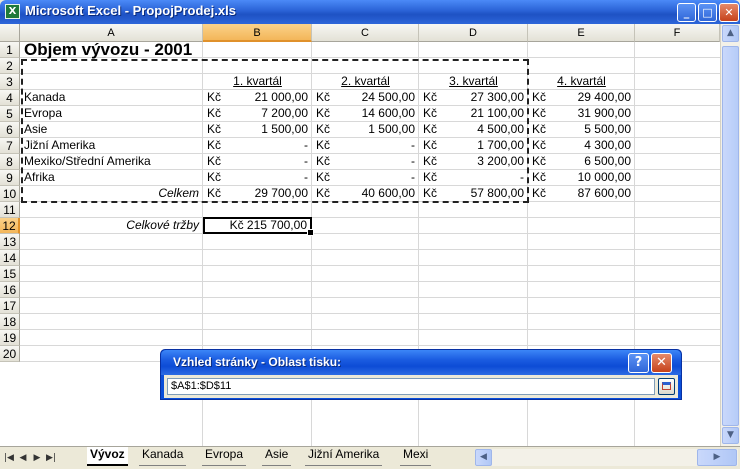  I want to click on maximize-button: □, so click(707, 12).